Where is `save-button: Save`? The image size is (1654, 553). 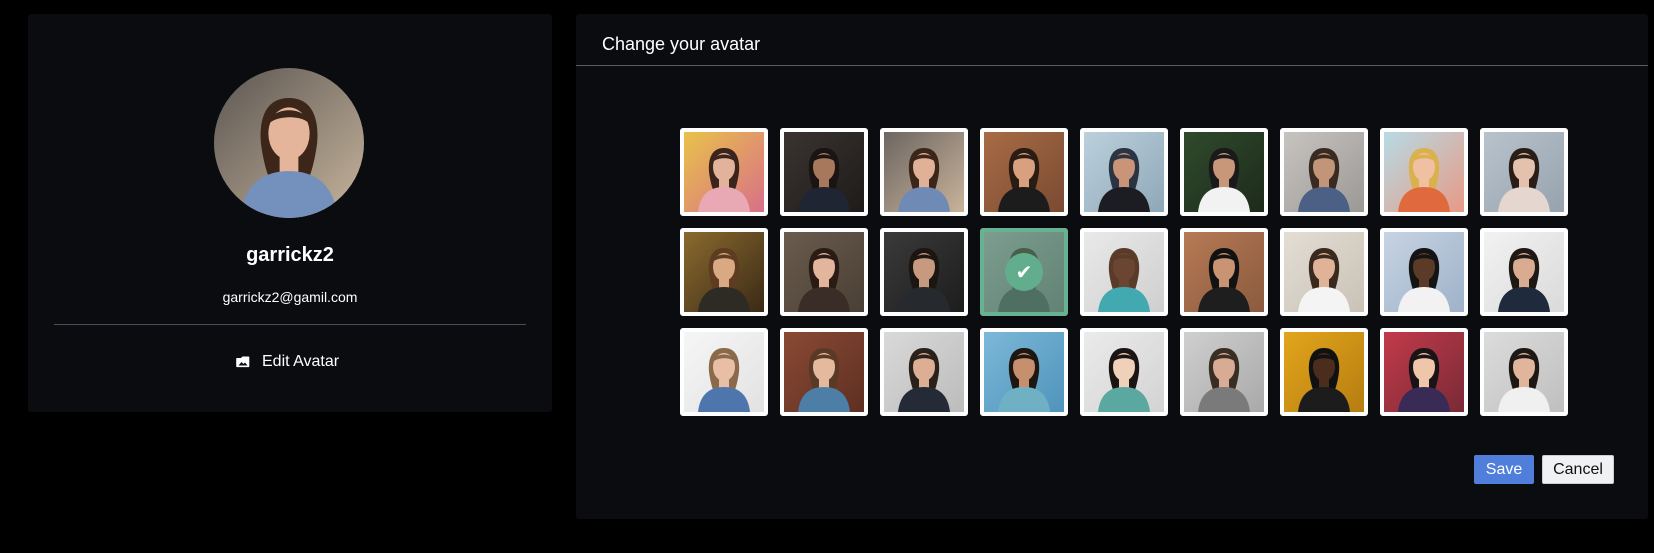
save-button: Save is located at coordinates (1504, 469).